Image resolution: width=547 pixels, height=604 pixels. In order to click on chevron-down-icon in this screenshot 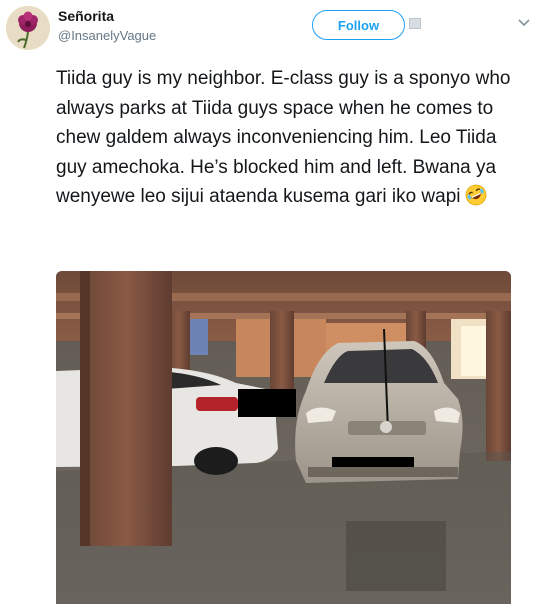, I will do `click(524, 23)`.